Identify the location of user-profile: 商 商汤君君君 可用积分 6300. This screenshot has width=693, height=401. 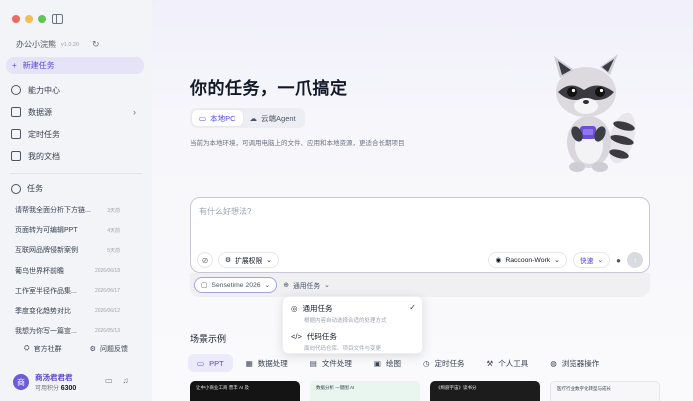
(44, 382).